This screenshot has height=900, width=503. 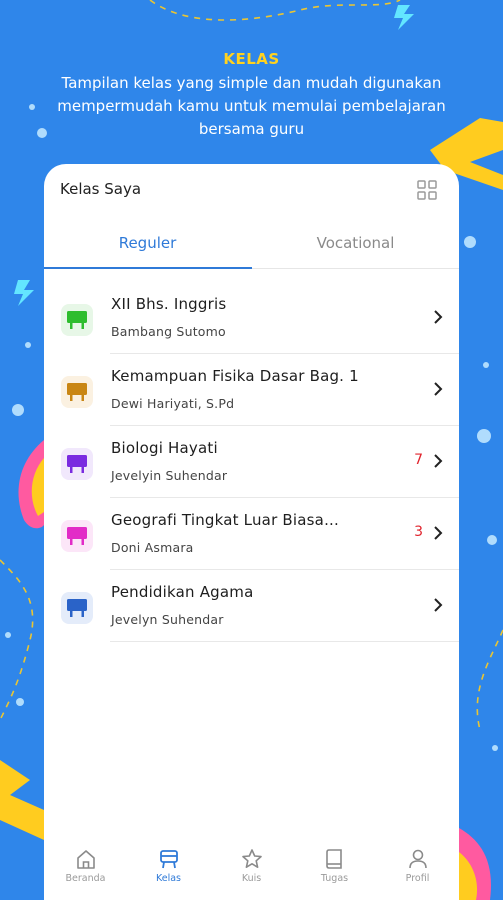 I want to click on nav-beranda: Beranda, so click(x=85, y=873).